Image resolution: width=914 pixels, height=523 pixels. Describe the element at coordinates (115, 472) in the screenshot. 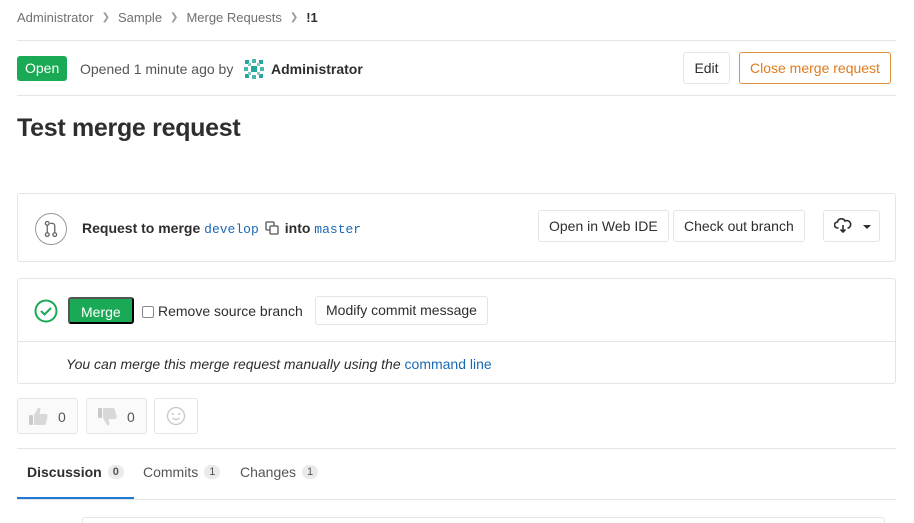

I see `tab-count-badge: 0` at that location.